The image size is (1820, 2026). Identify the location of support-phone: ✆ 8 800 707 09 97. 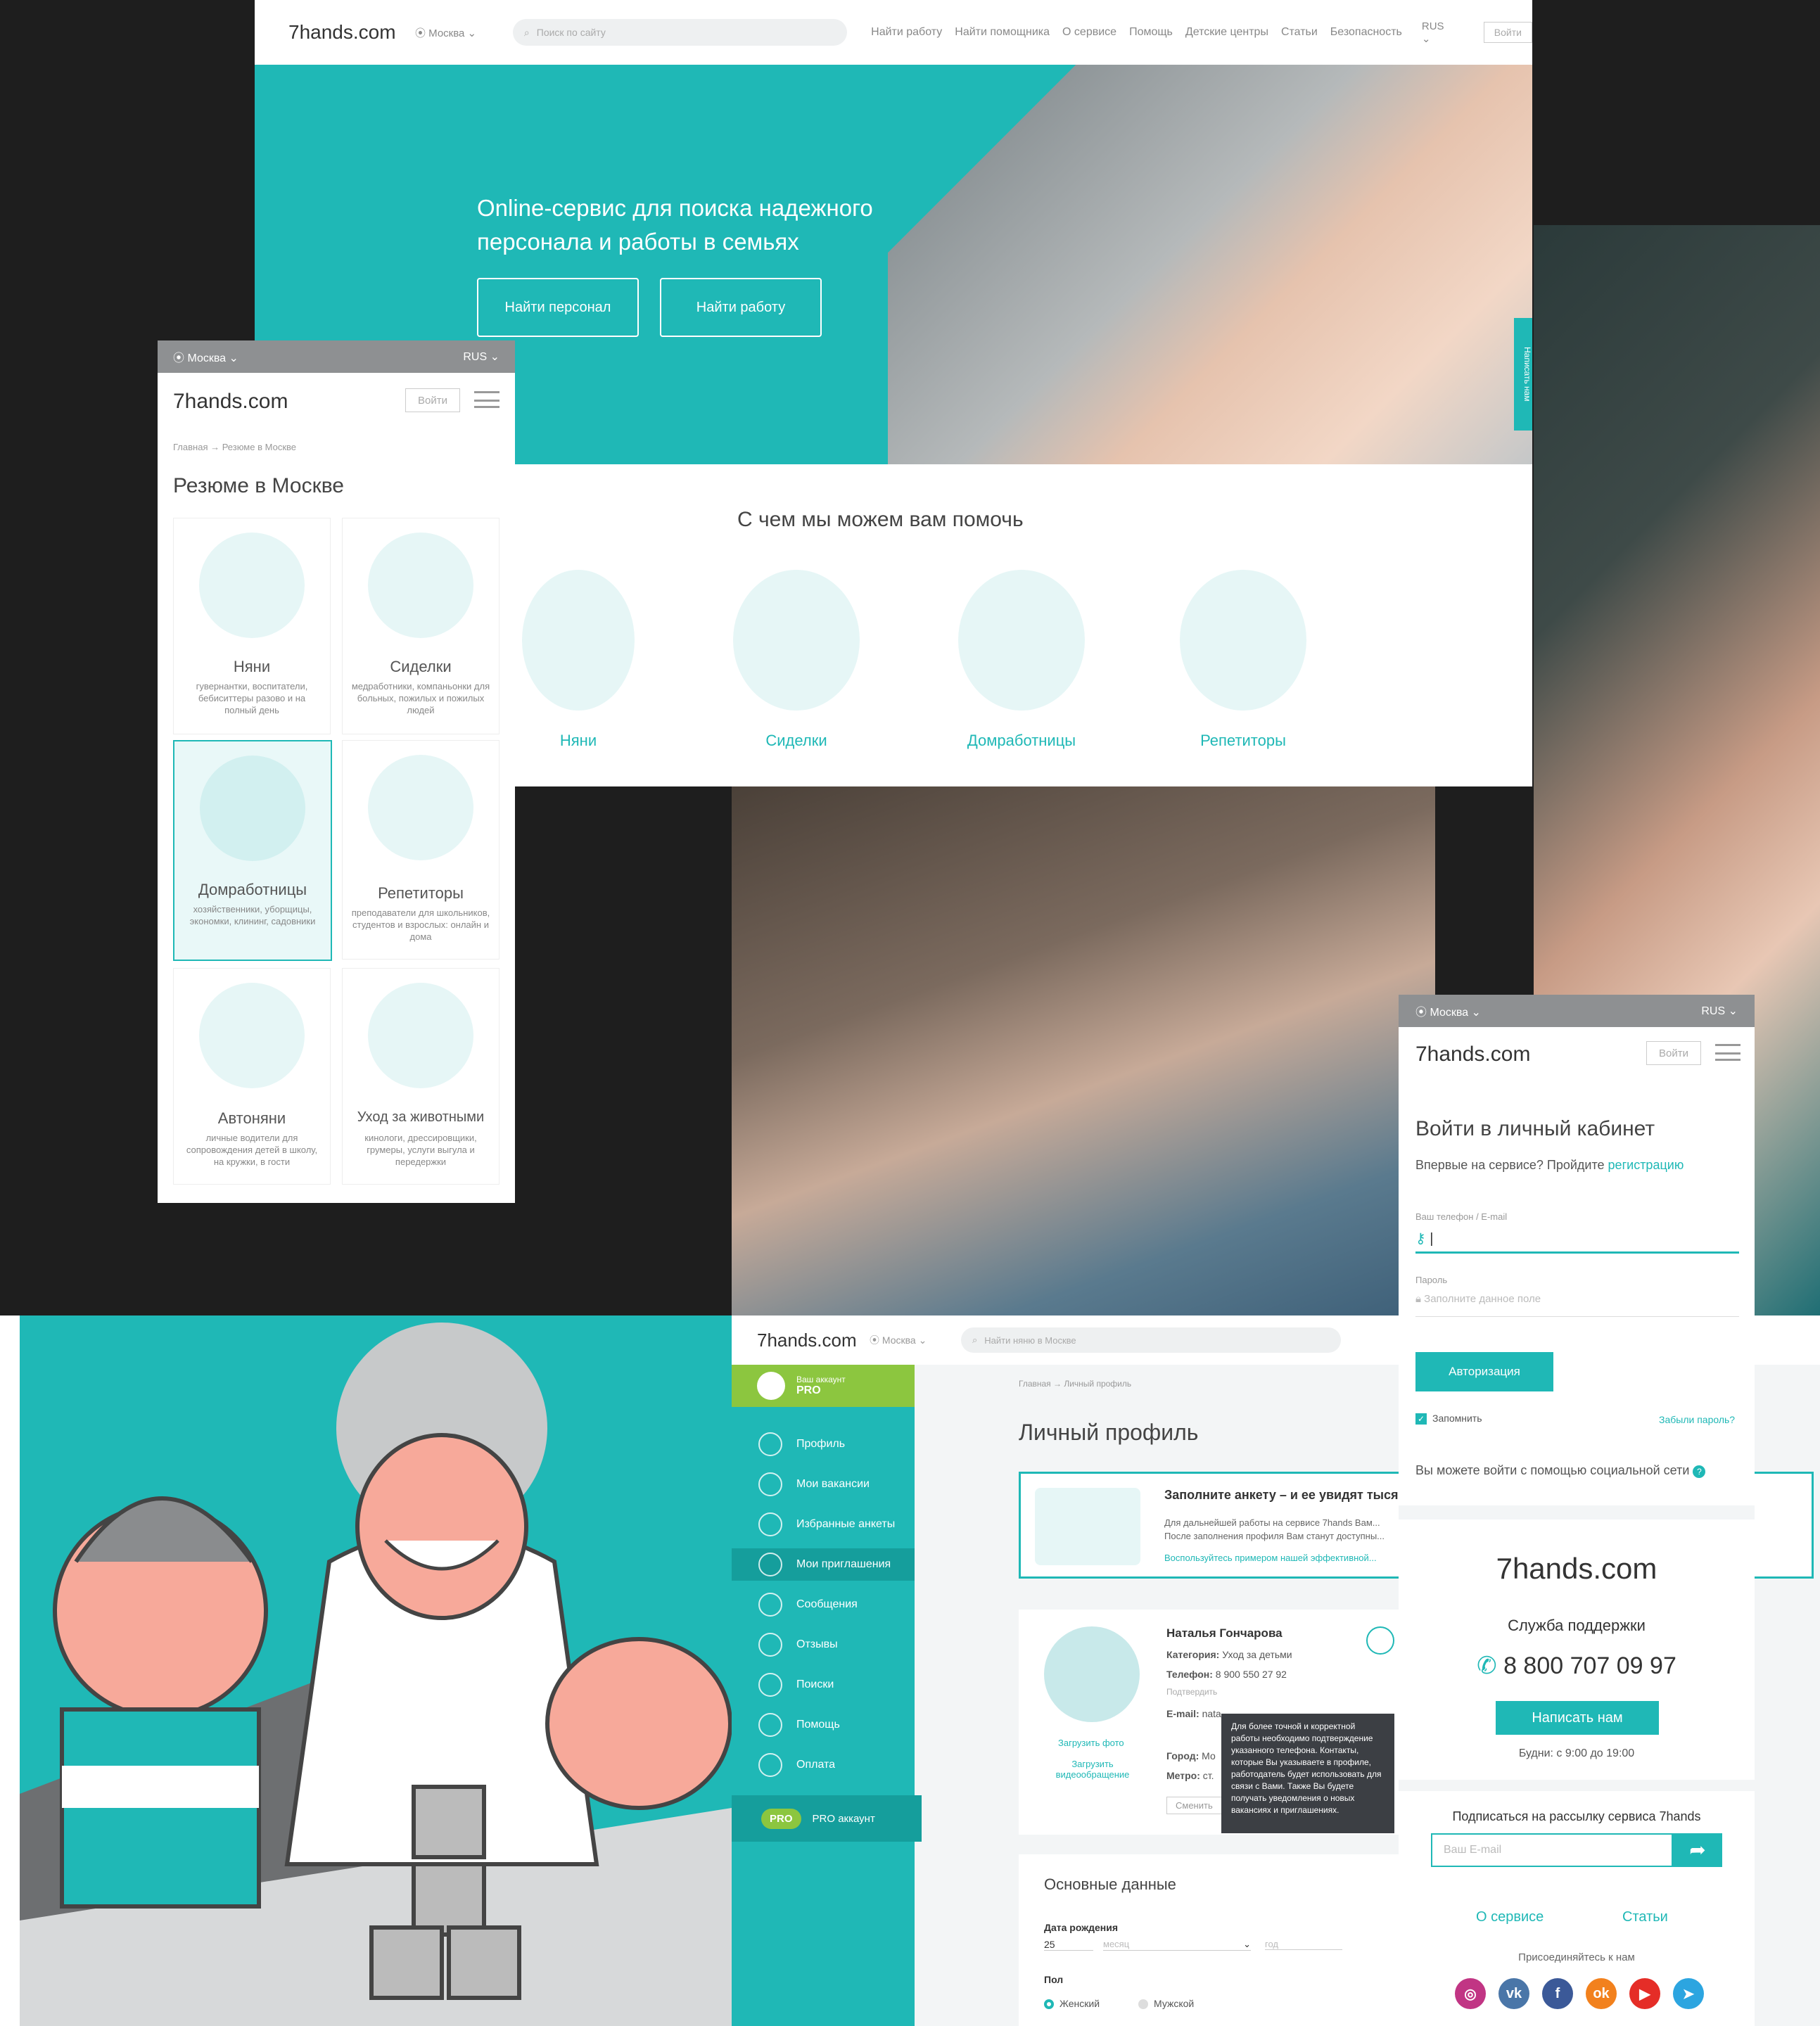
(1577, 1666).